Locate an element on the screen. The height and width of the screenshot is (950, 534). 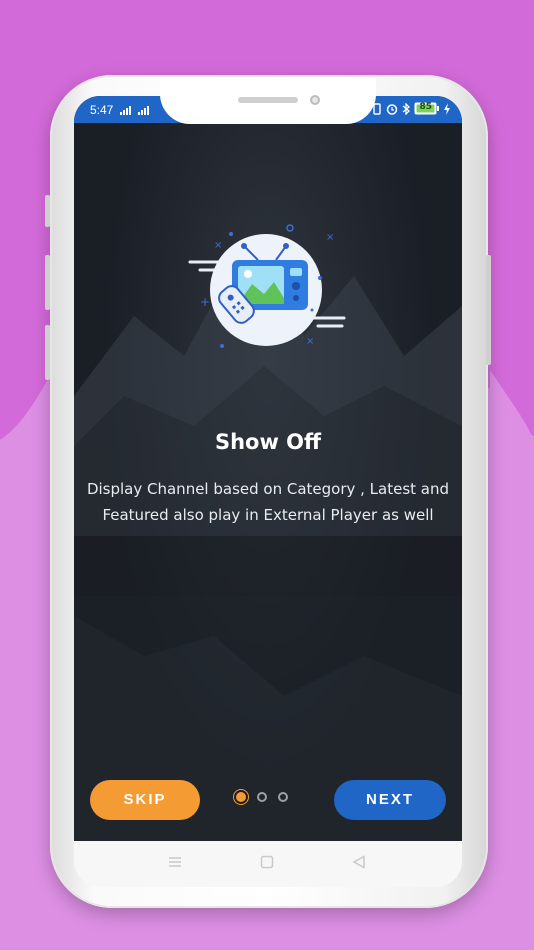
page-indicator is located at coordinates (262, 797).